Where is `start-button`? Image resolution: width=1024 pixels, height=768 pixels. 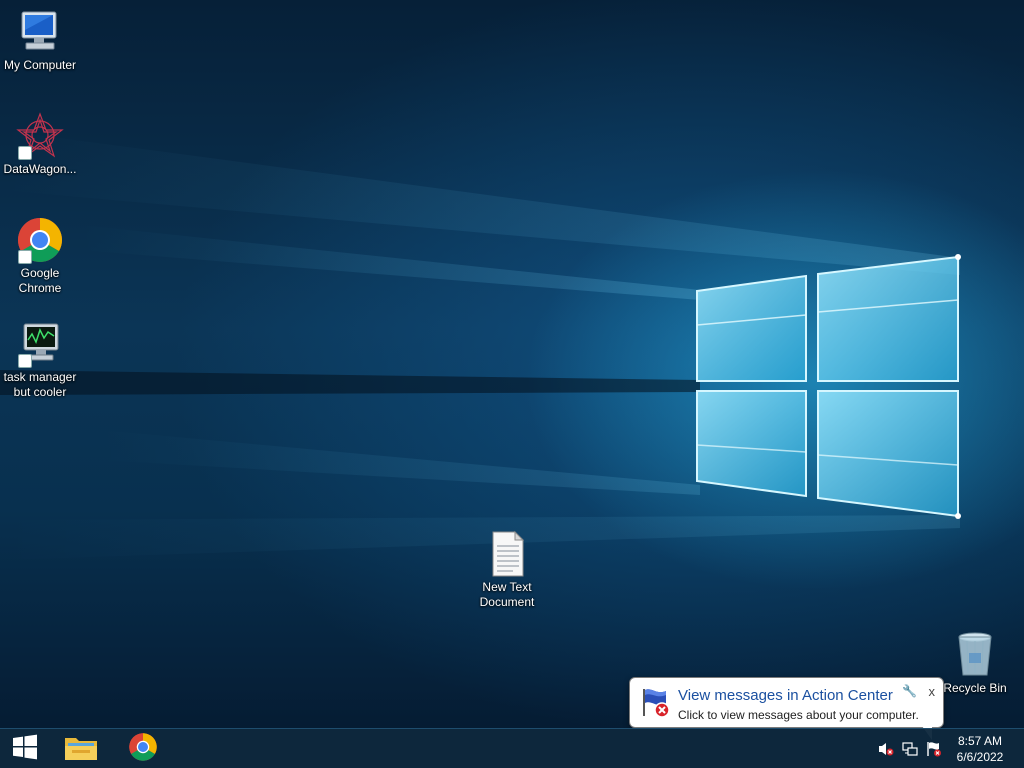 start-button is located at coordinates (25, 748).